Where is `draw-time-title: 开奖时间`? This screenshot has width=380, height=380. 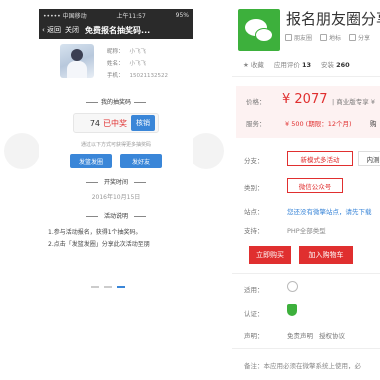 draw-time-title: 开奖时间 is located at coordinates (116, 181).